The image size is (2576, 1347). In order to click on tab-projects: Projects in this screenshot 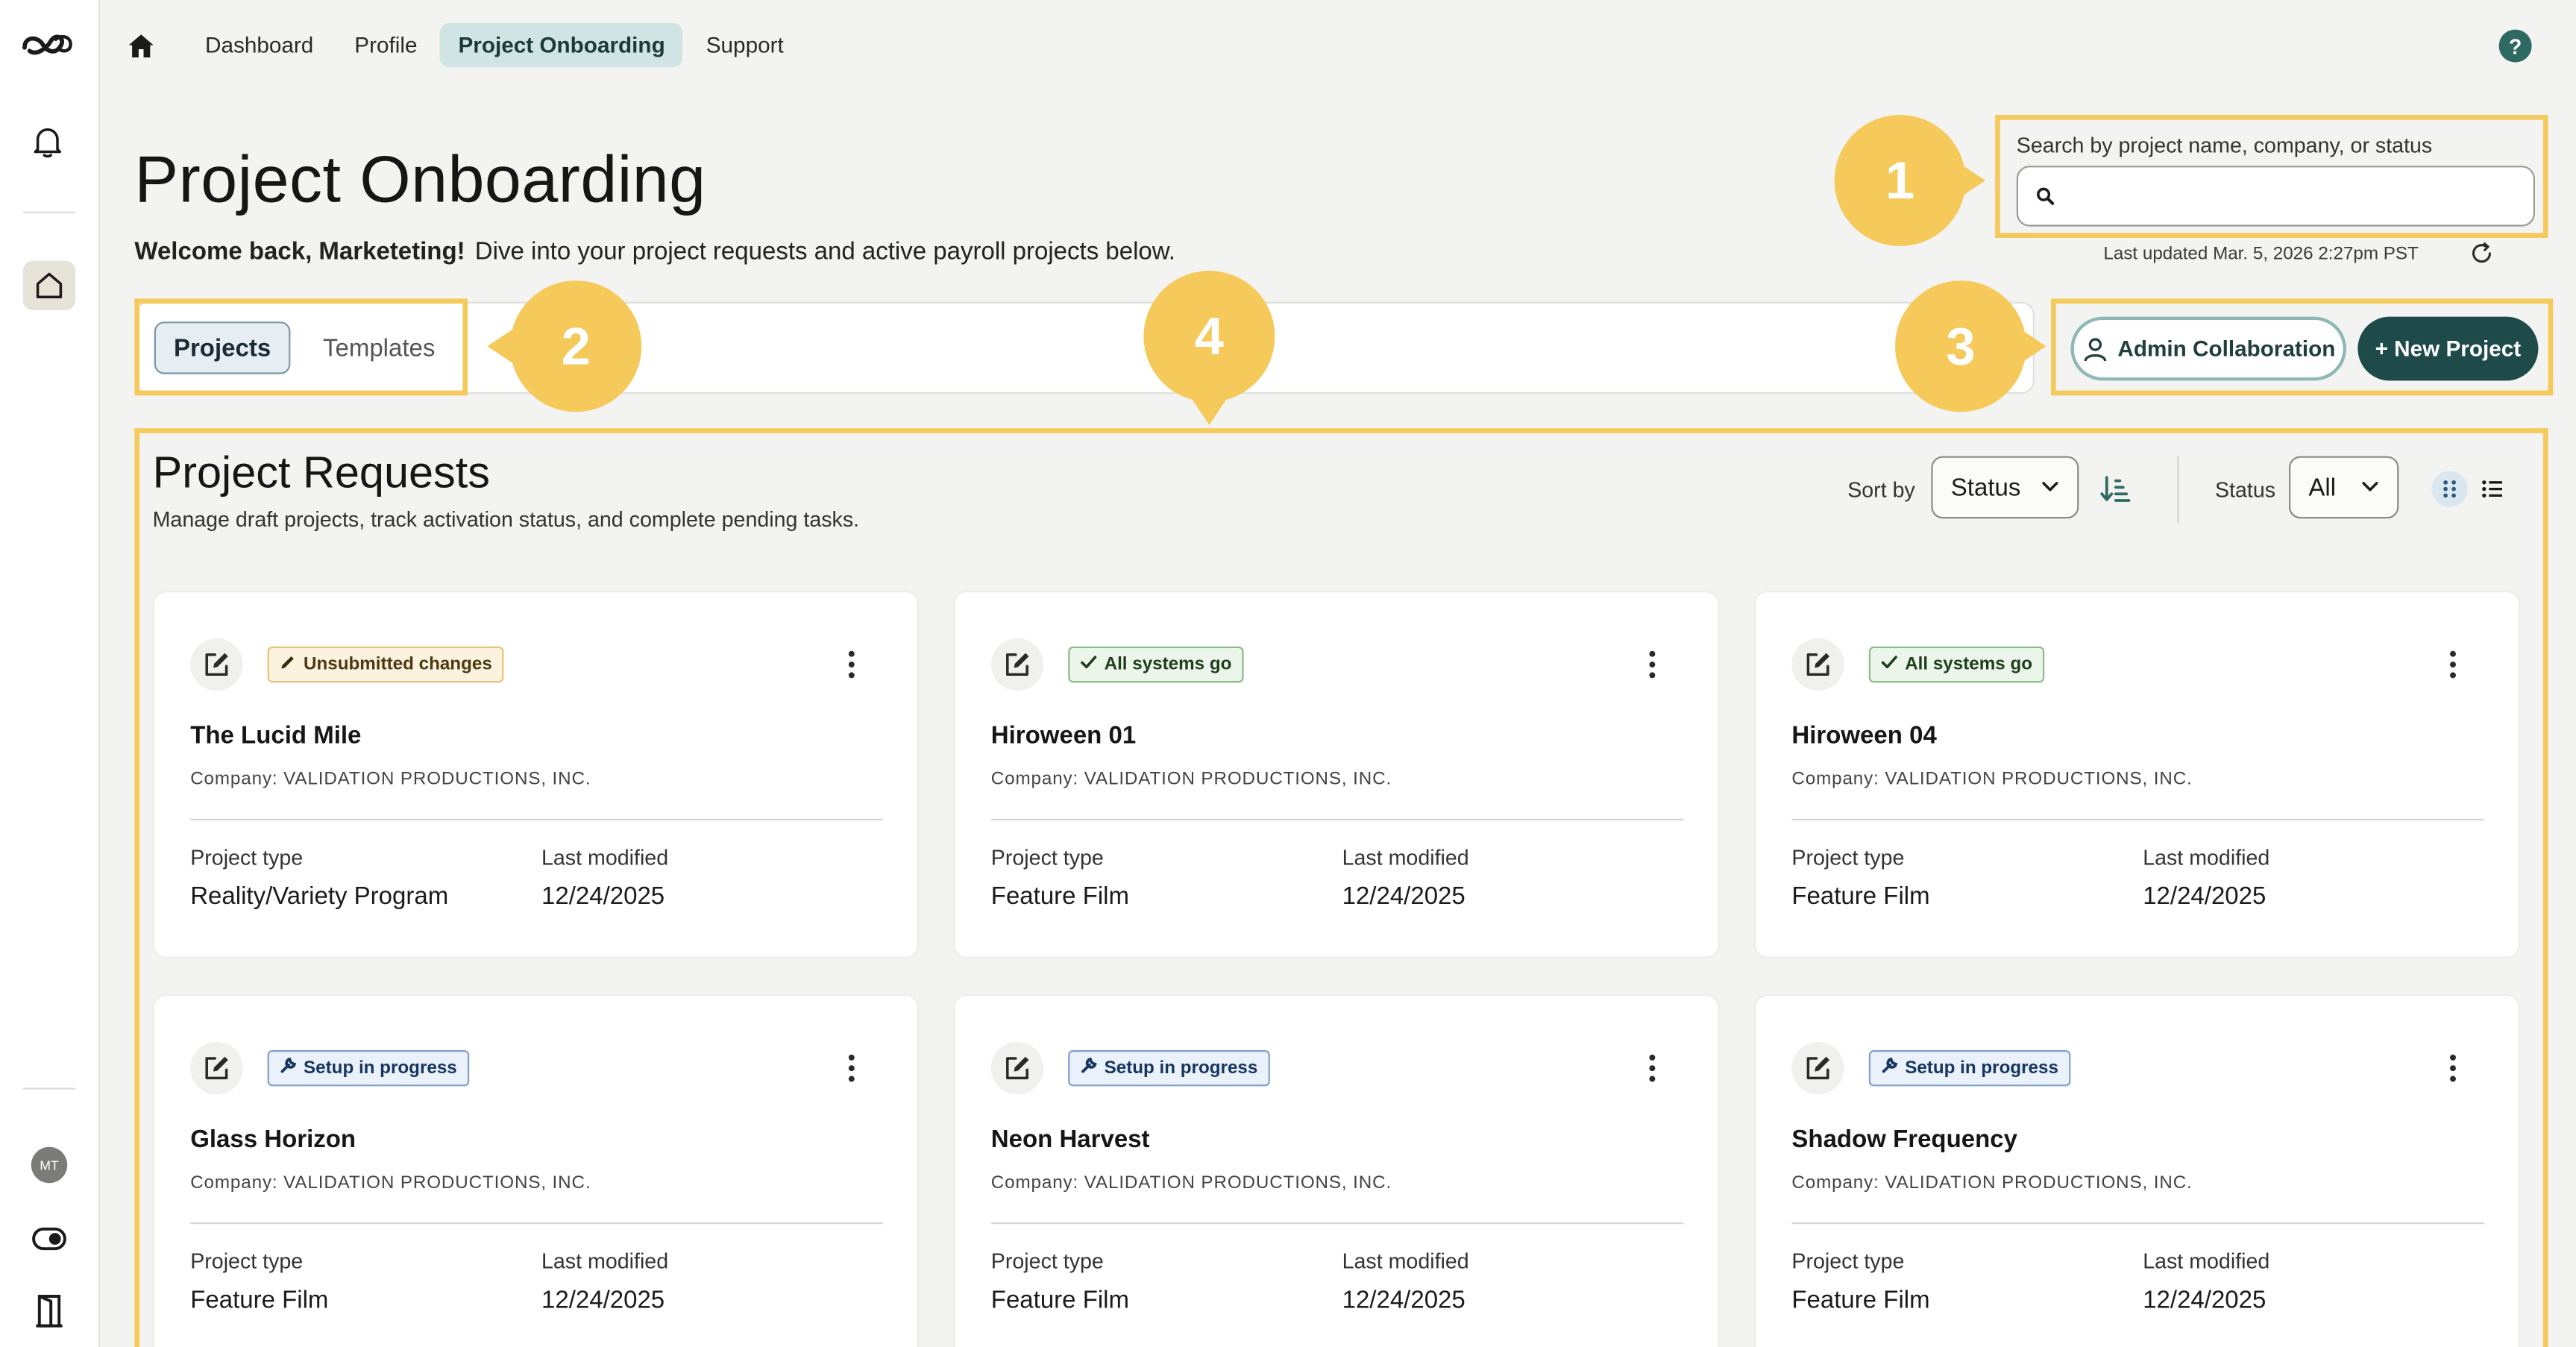, I will do `click(223, 347)`.